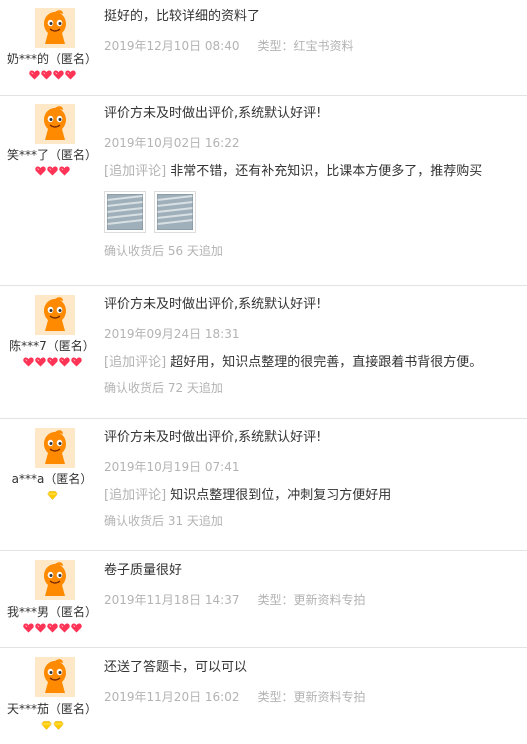  I want to click on user-name: 我***男（匿名）, so click(51, 612).